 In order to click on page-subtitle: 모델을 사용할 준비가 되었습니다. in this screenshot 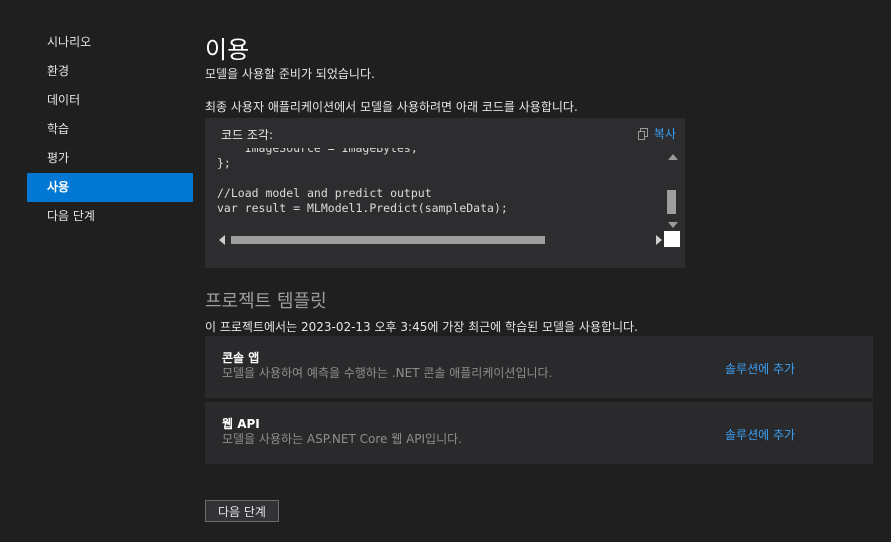, I will do `click(290, 74)`.